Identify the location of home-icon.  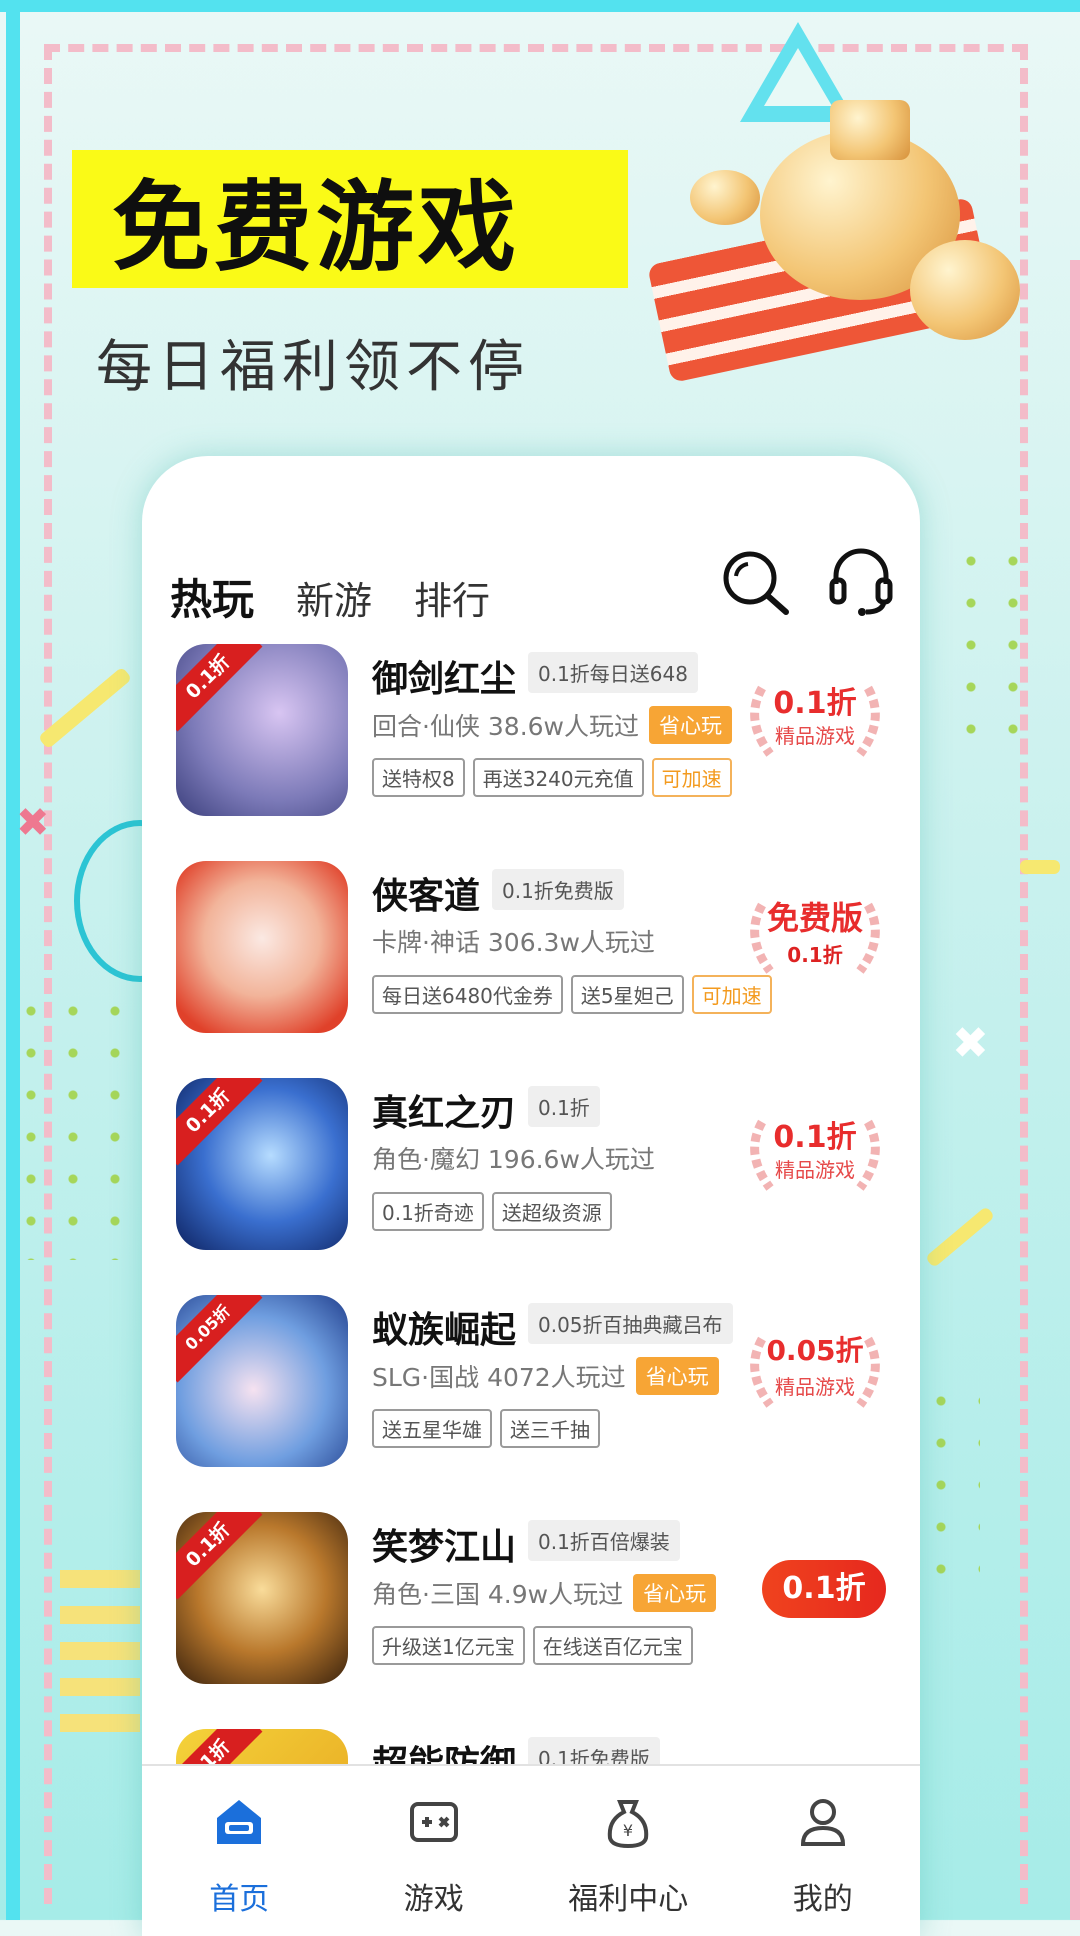
(239, 1822).